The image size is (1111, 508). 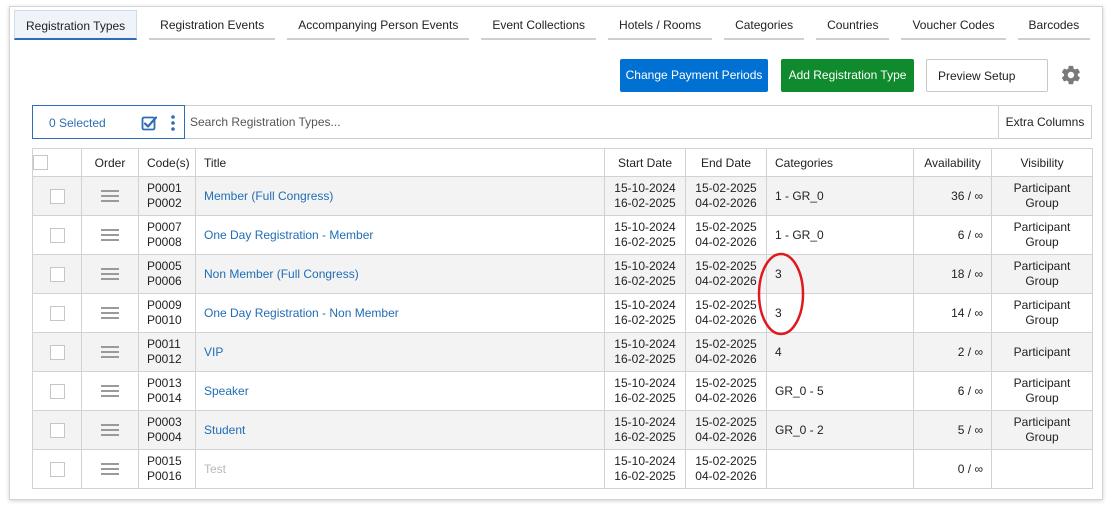 What do you see at coordinates (1044, 122) in the screenshot?
I see `extra-columns-button: Extra Columns` at bounding box center [1044, 122].